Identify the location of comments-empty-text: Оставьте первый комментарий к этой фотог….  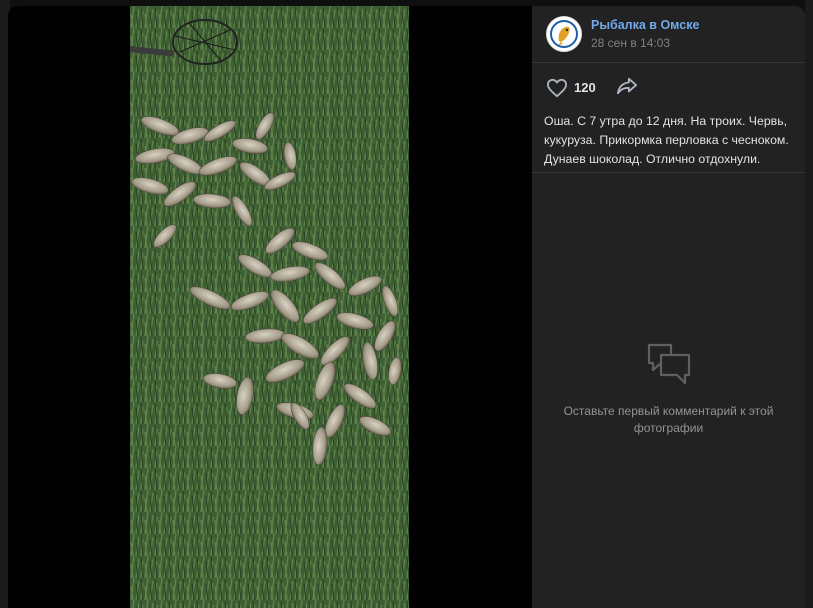
(668, 419).